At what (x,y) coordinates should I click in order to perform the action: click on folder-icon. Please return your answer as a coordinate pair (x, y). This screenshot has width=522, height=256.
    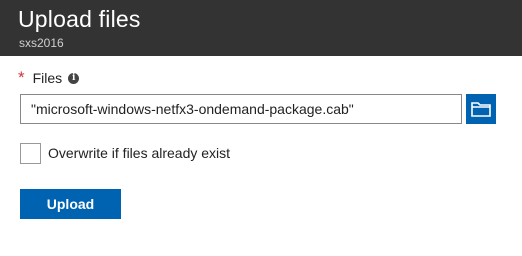
    Looking at the image, I should click on (481, 109).